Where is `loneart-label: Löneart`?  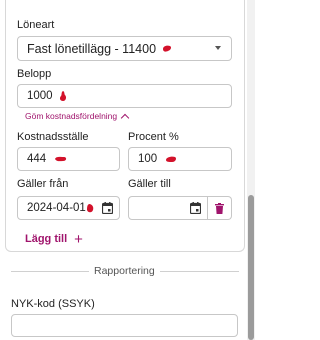
loneart-label: Löneart is located at coordinates (36, 25).